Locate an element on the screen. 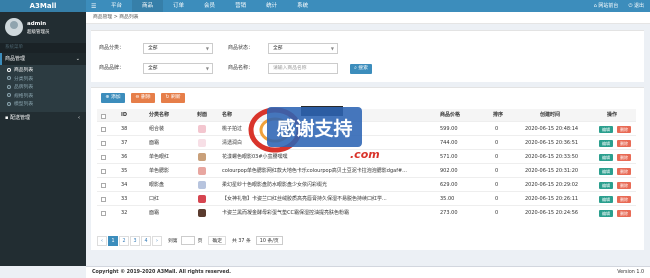 The width and height of the screenshot is (650, 278). cell-id: 32 is located at coordinates (124, 213).